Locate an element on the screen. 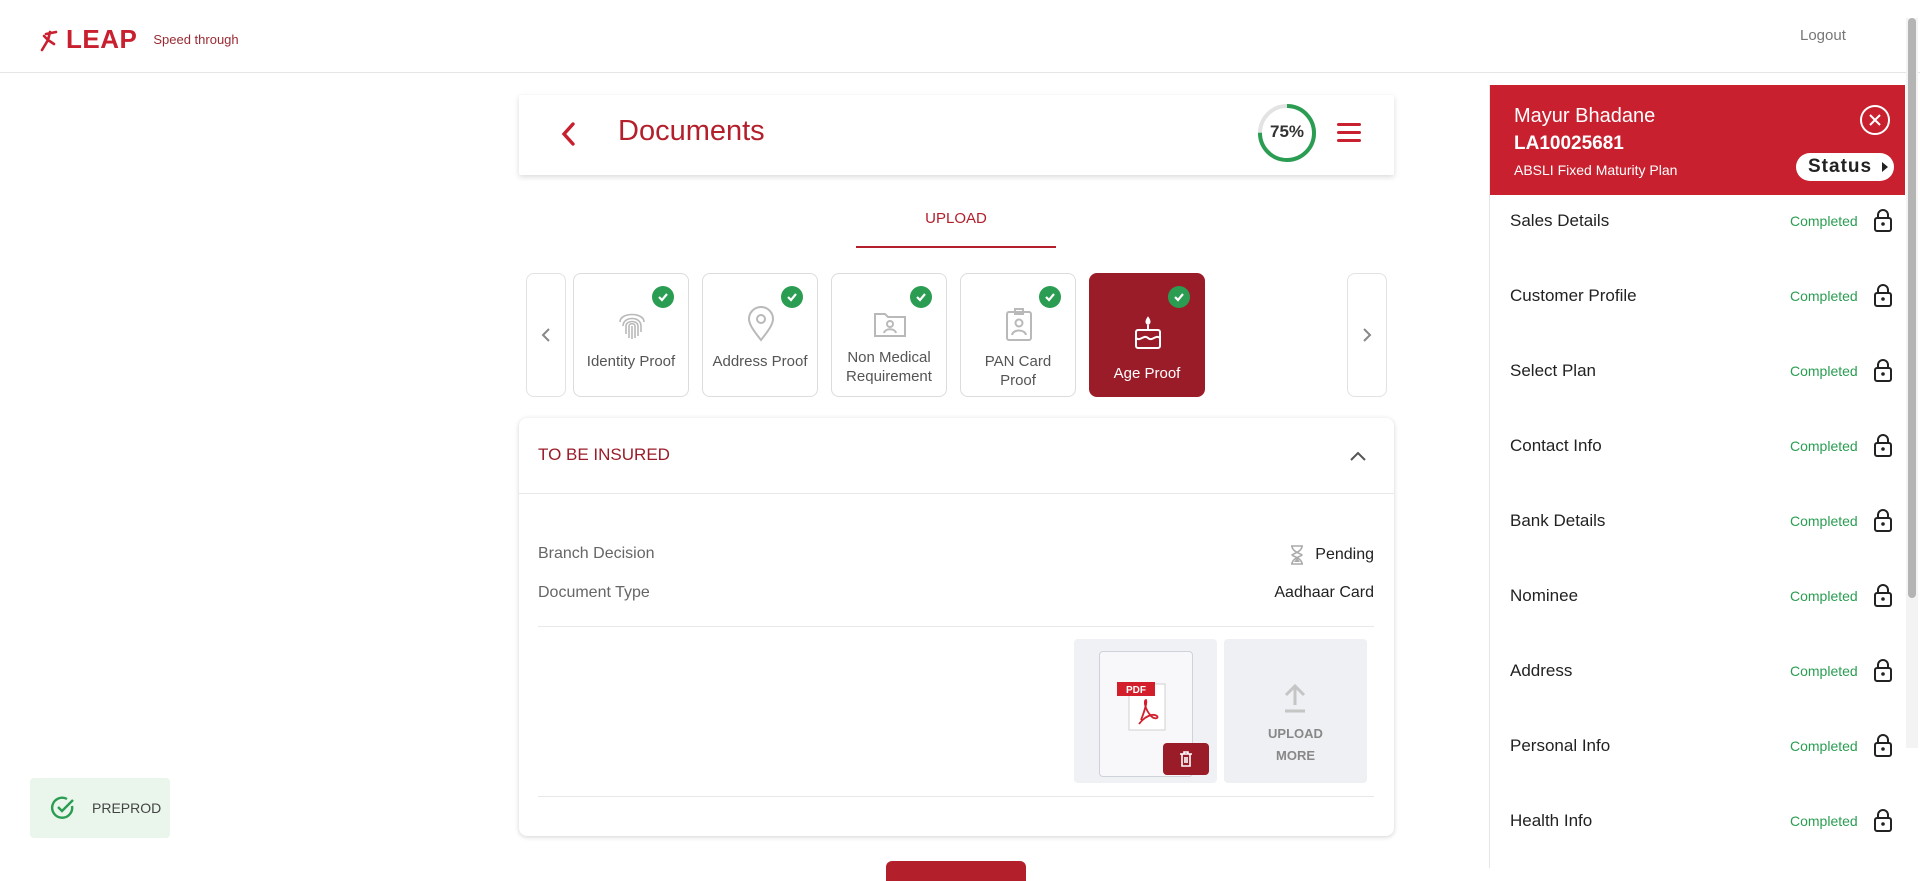 Image resolution: width=1920 pixels, height=881 pixels. doc-tab-age-proof: Age Proof is located at coordinates (1147, 335).